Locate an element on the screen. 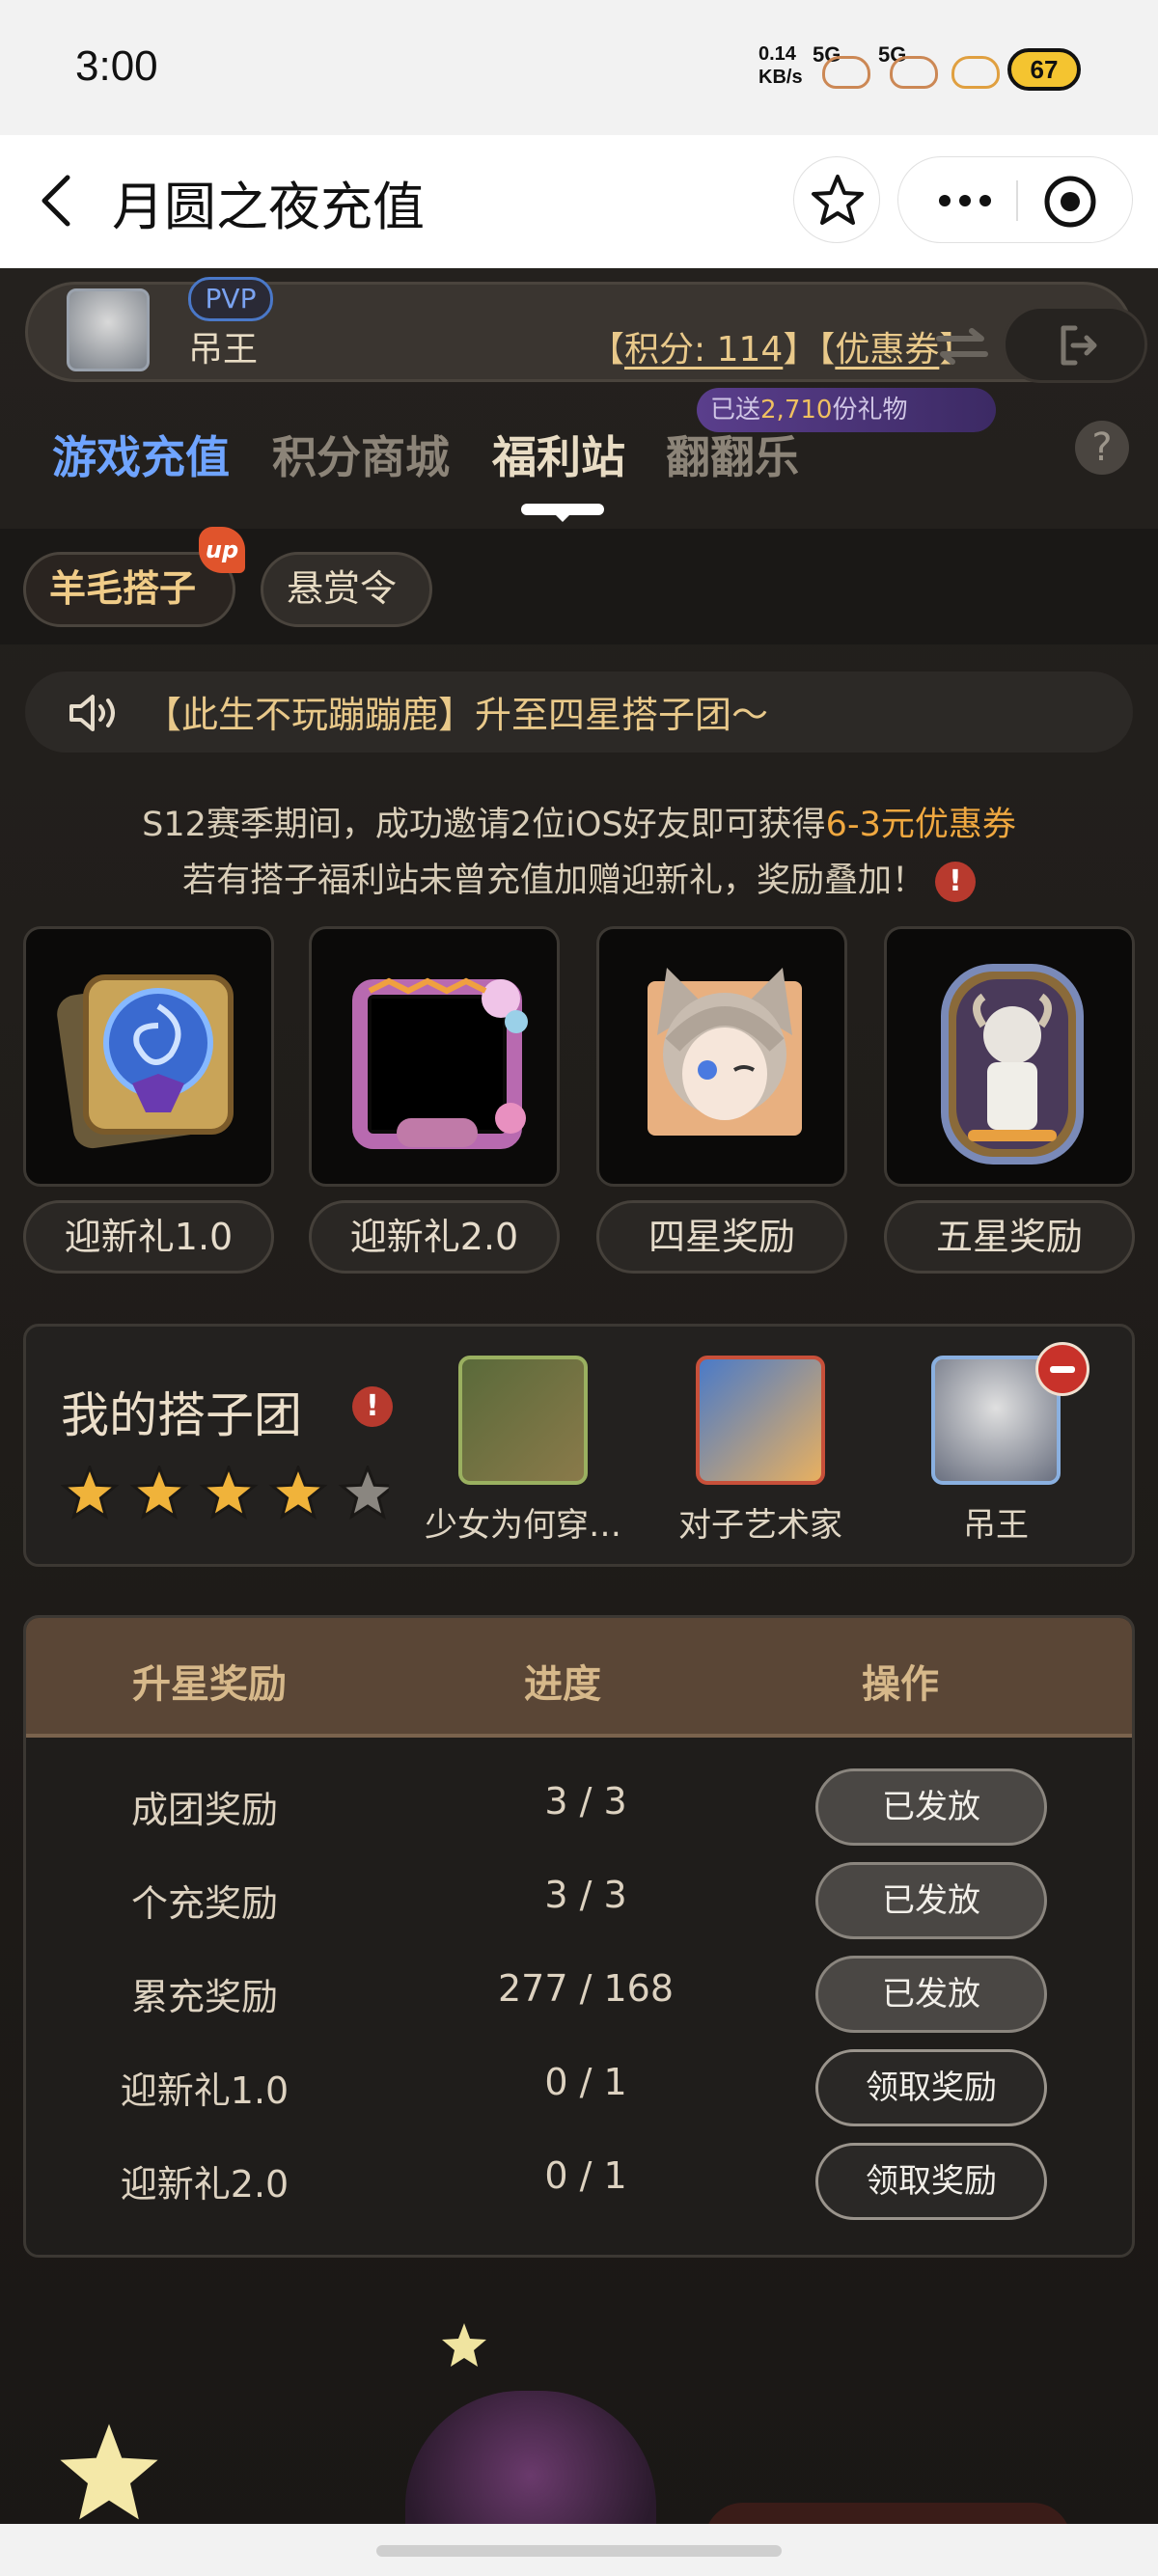 The width and height of the screenshot is (1158, 2576). user-bar: PVP 吊王 【积分: 114】【优惠券】 is located at coordinates (586, 330).